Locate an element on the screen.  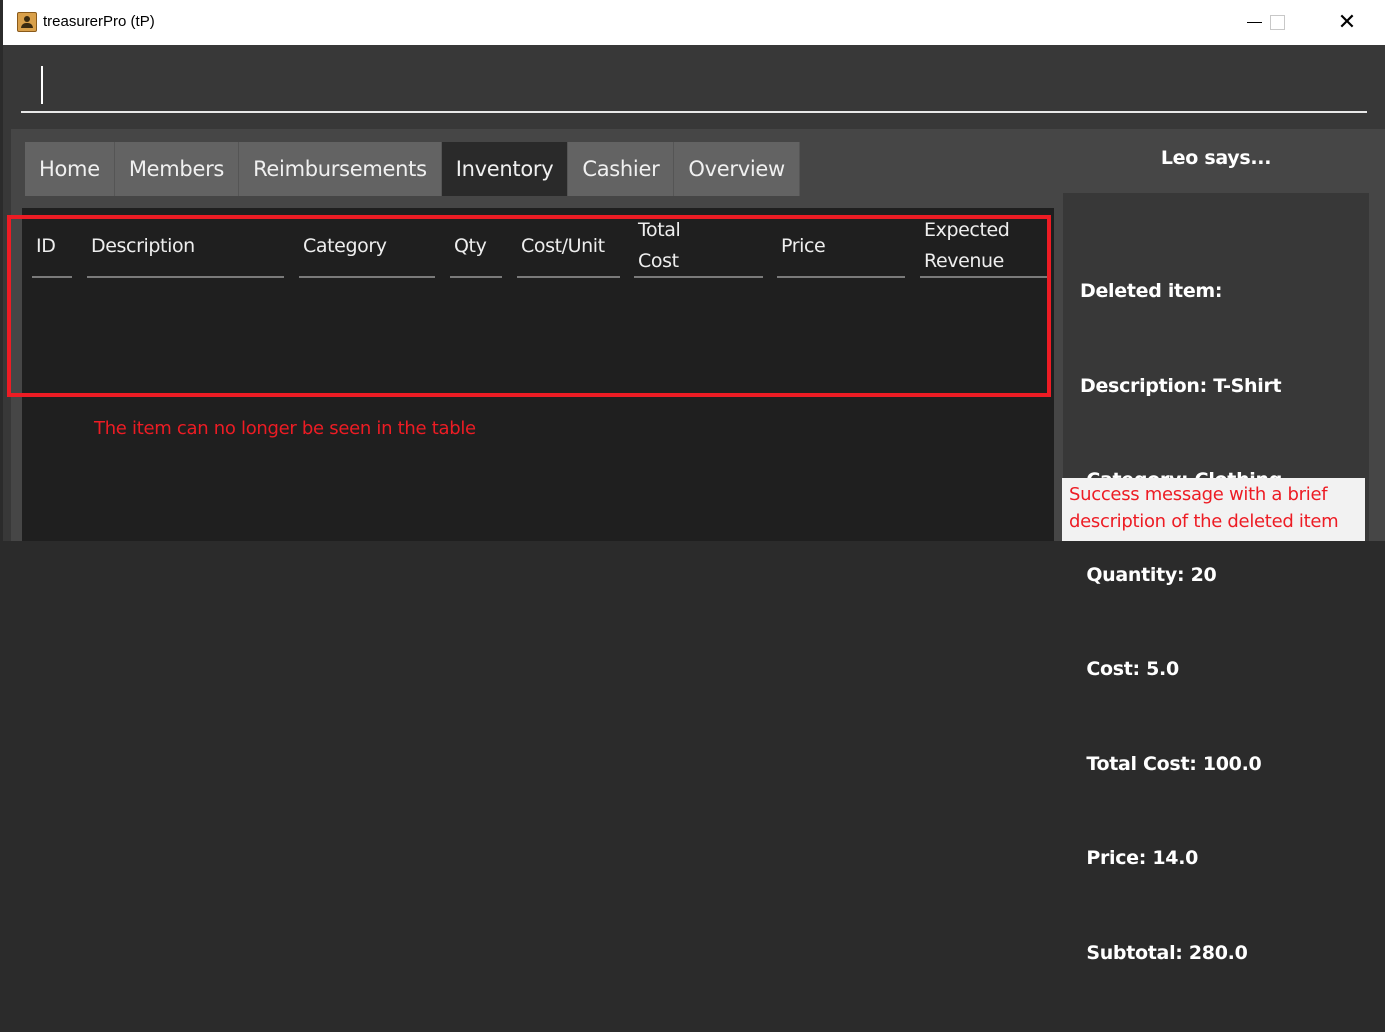
column-header-qty: Qty is located at coordinates (476, 247).